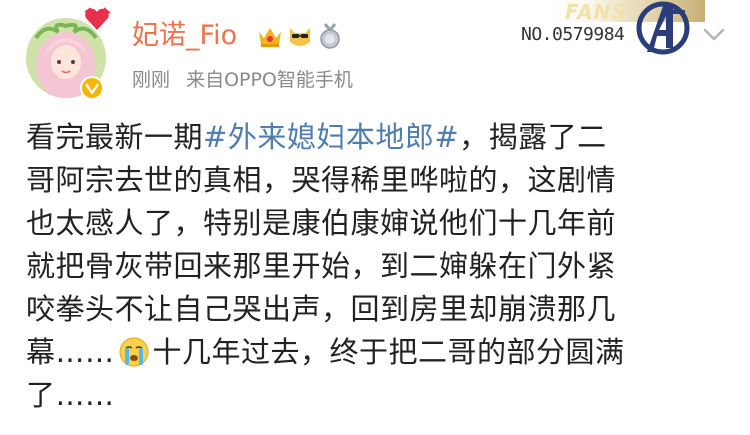 Image resolution: width=750 pixels, height=435 pixels. I want to click on verified-v-icon, so click(92, 88).